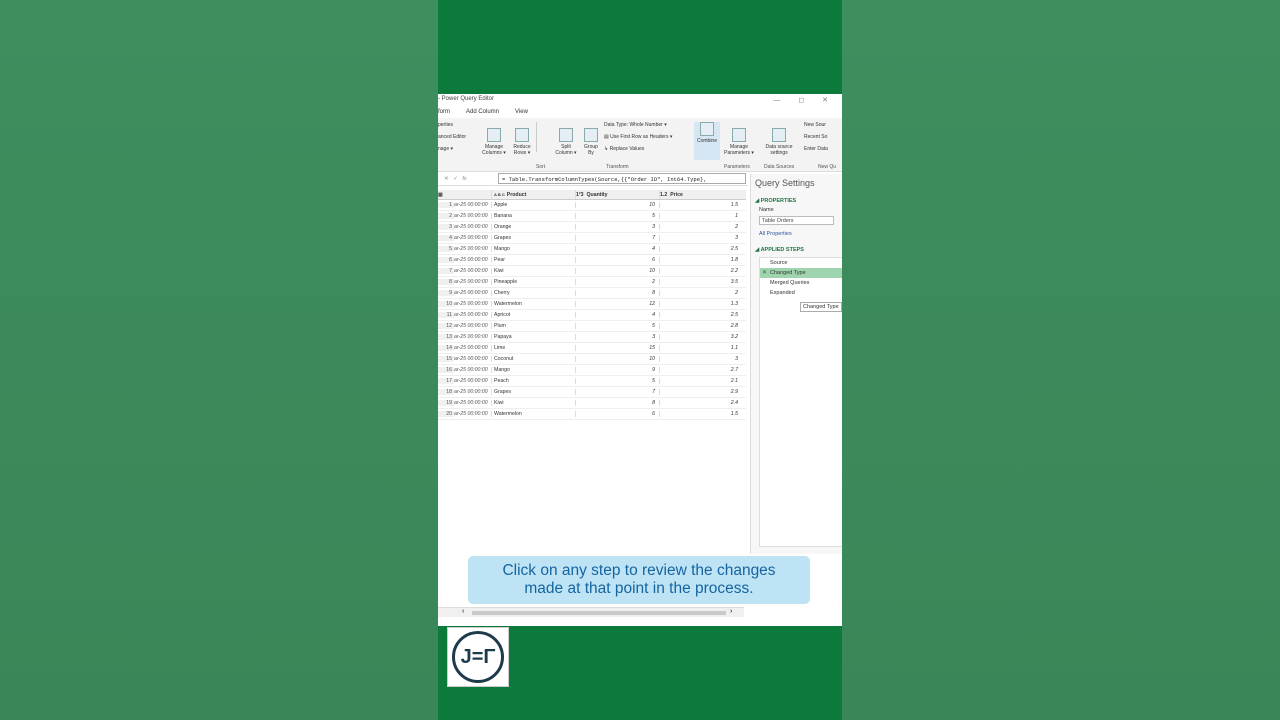 This screenshot has height=720, width=1280. Describe the element at coordinates (446, 381) in the screenshot. I see `row-number: 17` at that location.